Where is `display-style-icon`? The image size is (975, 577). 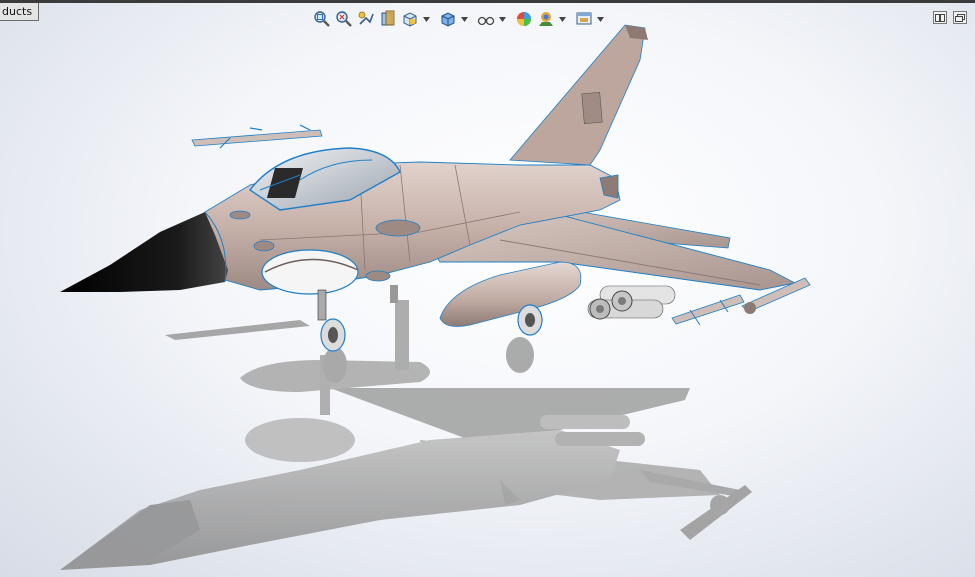 display-style-icon is located at coordinates (448, 19).